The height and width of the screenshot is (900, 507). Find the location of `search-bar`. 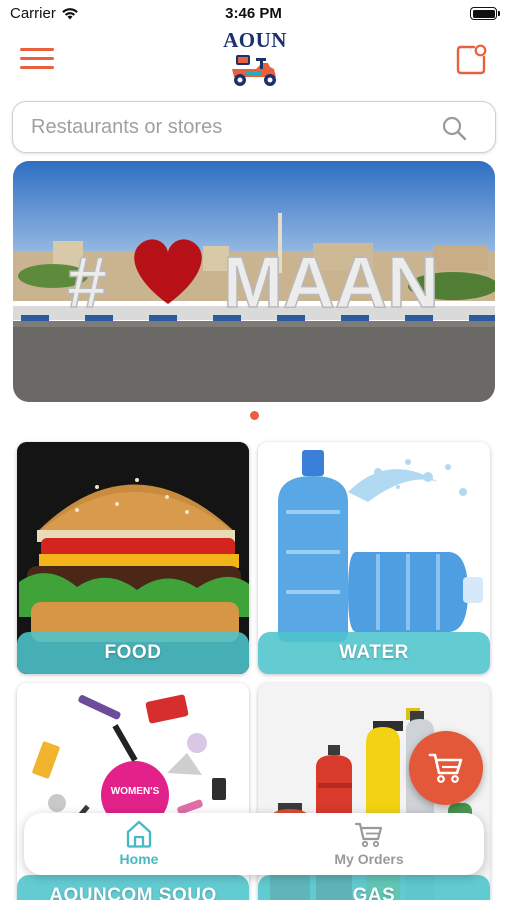

search-bar is located at coordinates (254, 127).